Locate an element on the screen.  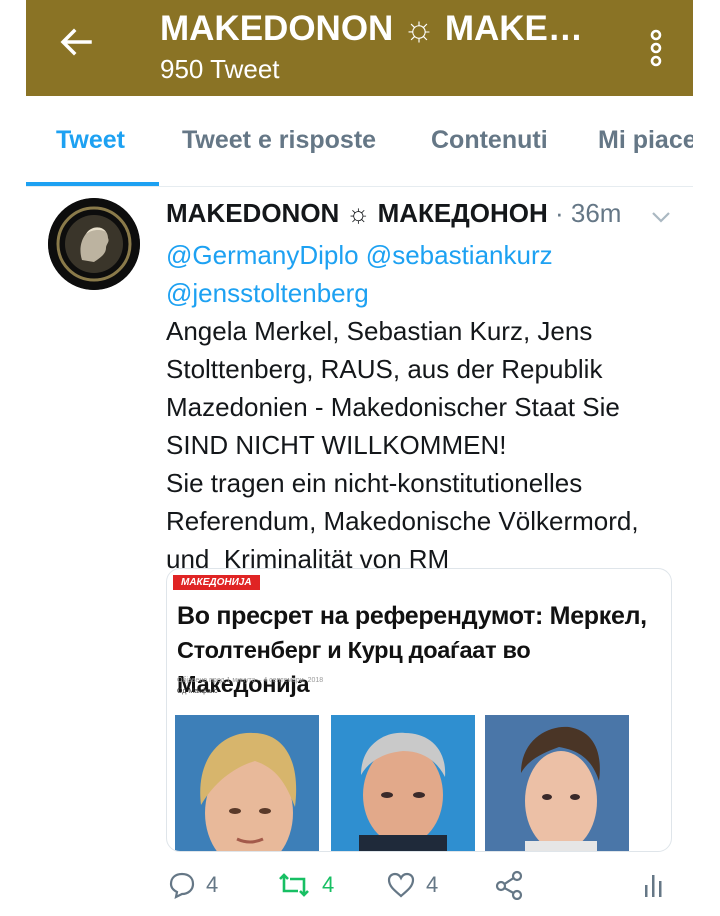
like-icon is located at coordinates (401, 885).